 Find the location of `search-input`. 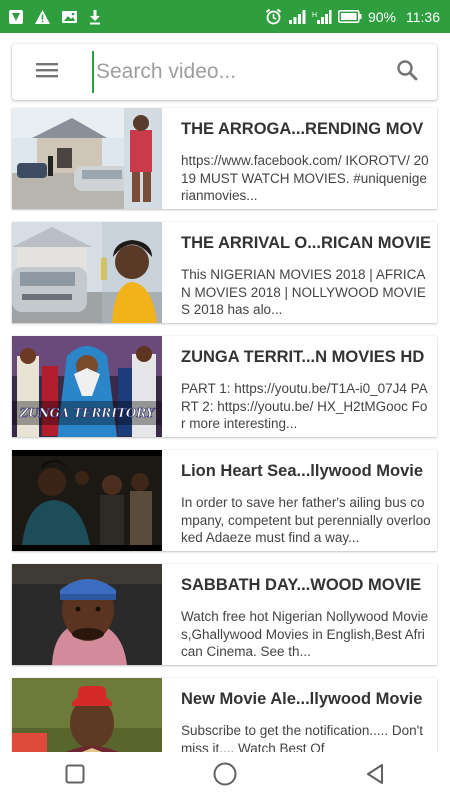

search-input is located at coordinates (234, 72).